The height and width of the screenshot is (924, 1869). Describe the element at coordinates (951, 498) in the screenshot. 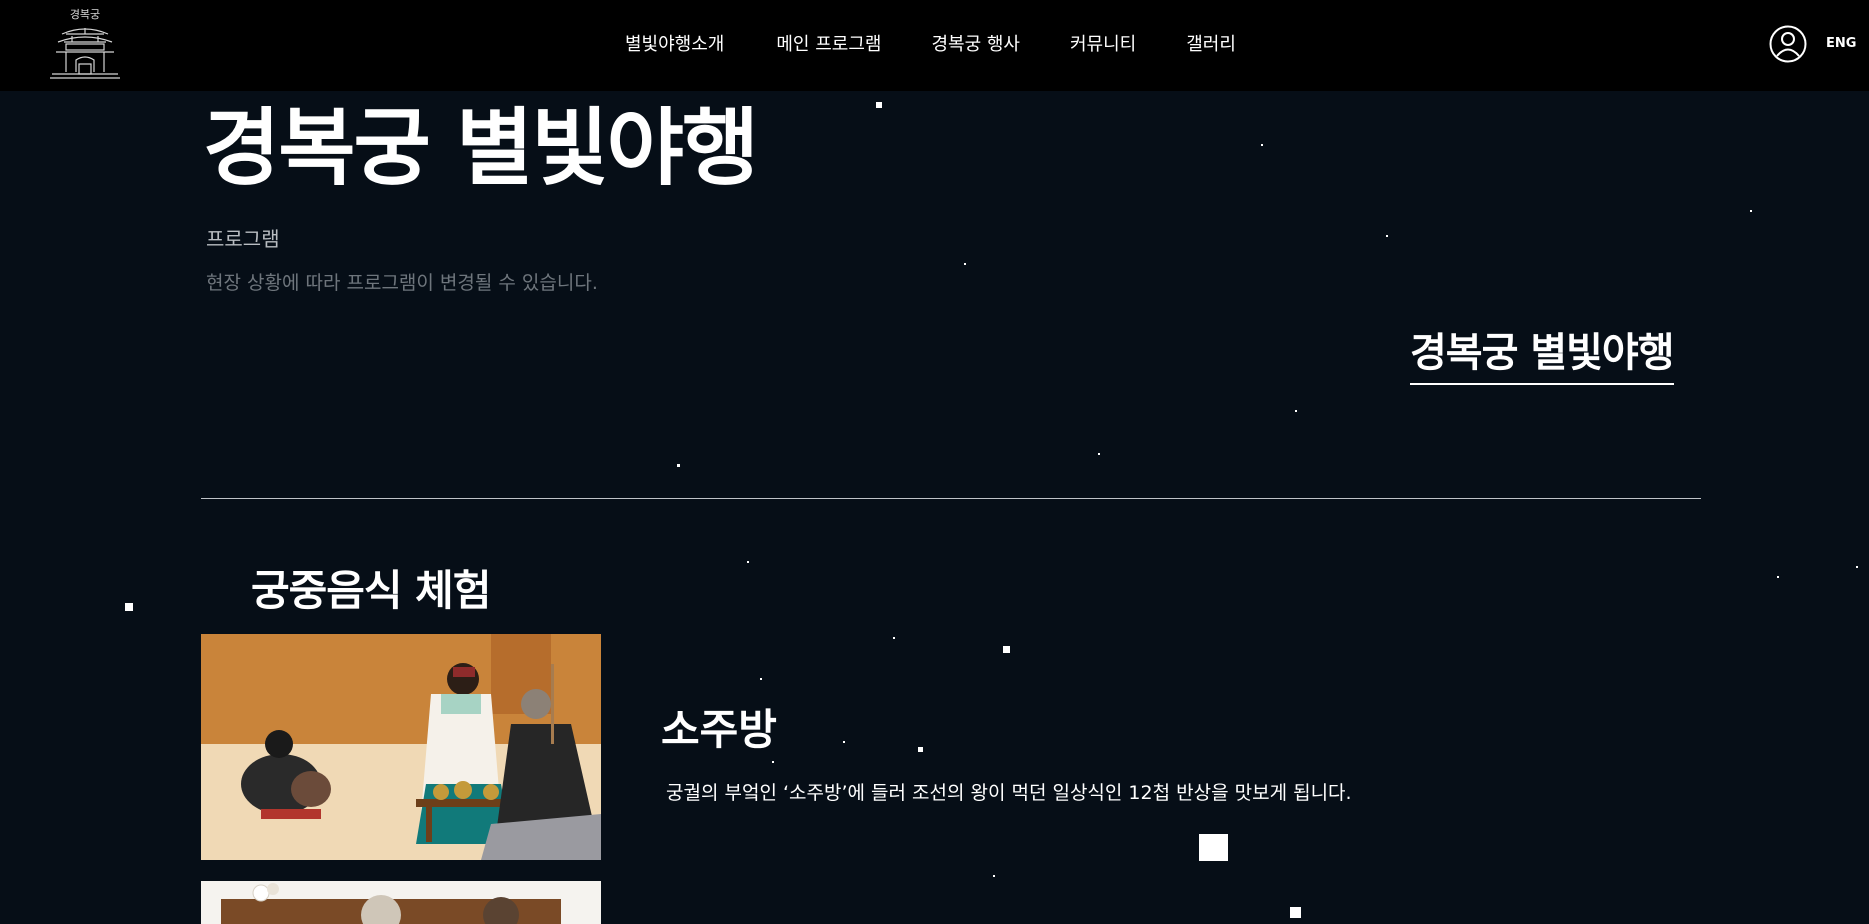

I see `section-divider` at that location.